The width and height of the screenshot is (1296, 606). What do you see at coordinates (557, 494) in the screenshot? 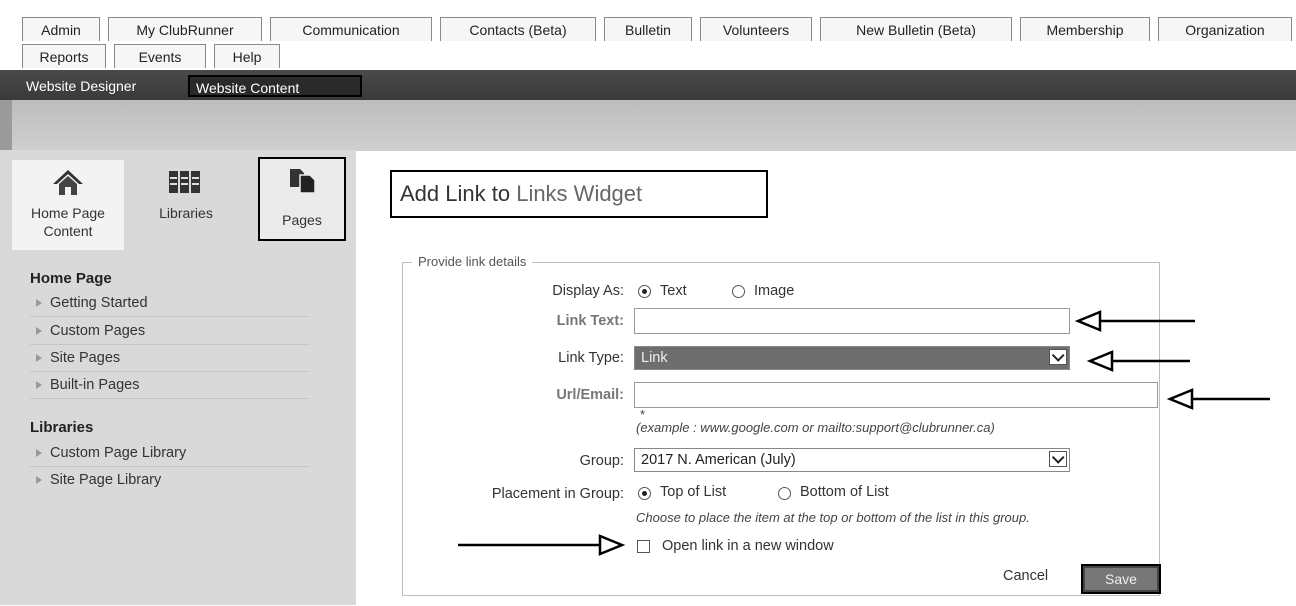
I see `placement-label: Placement in Group:` at bounding box center [557, 494].